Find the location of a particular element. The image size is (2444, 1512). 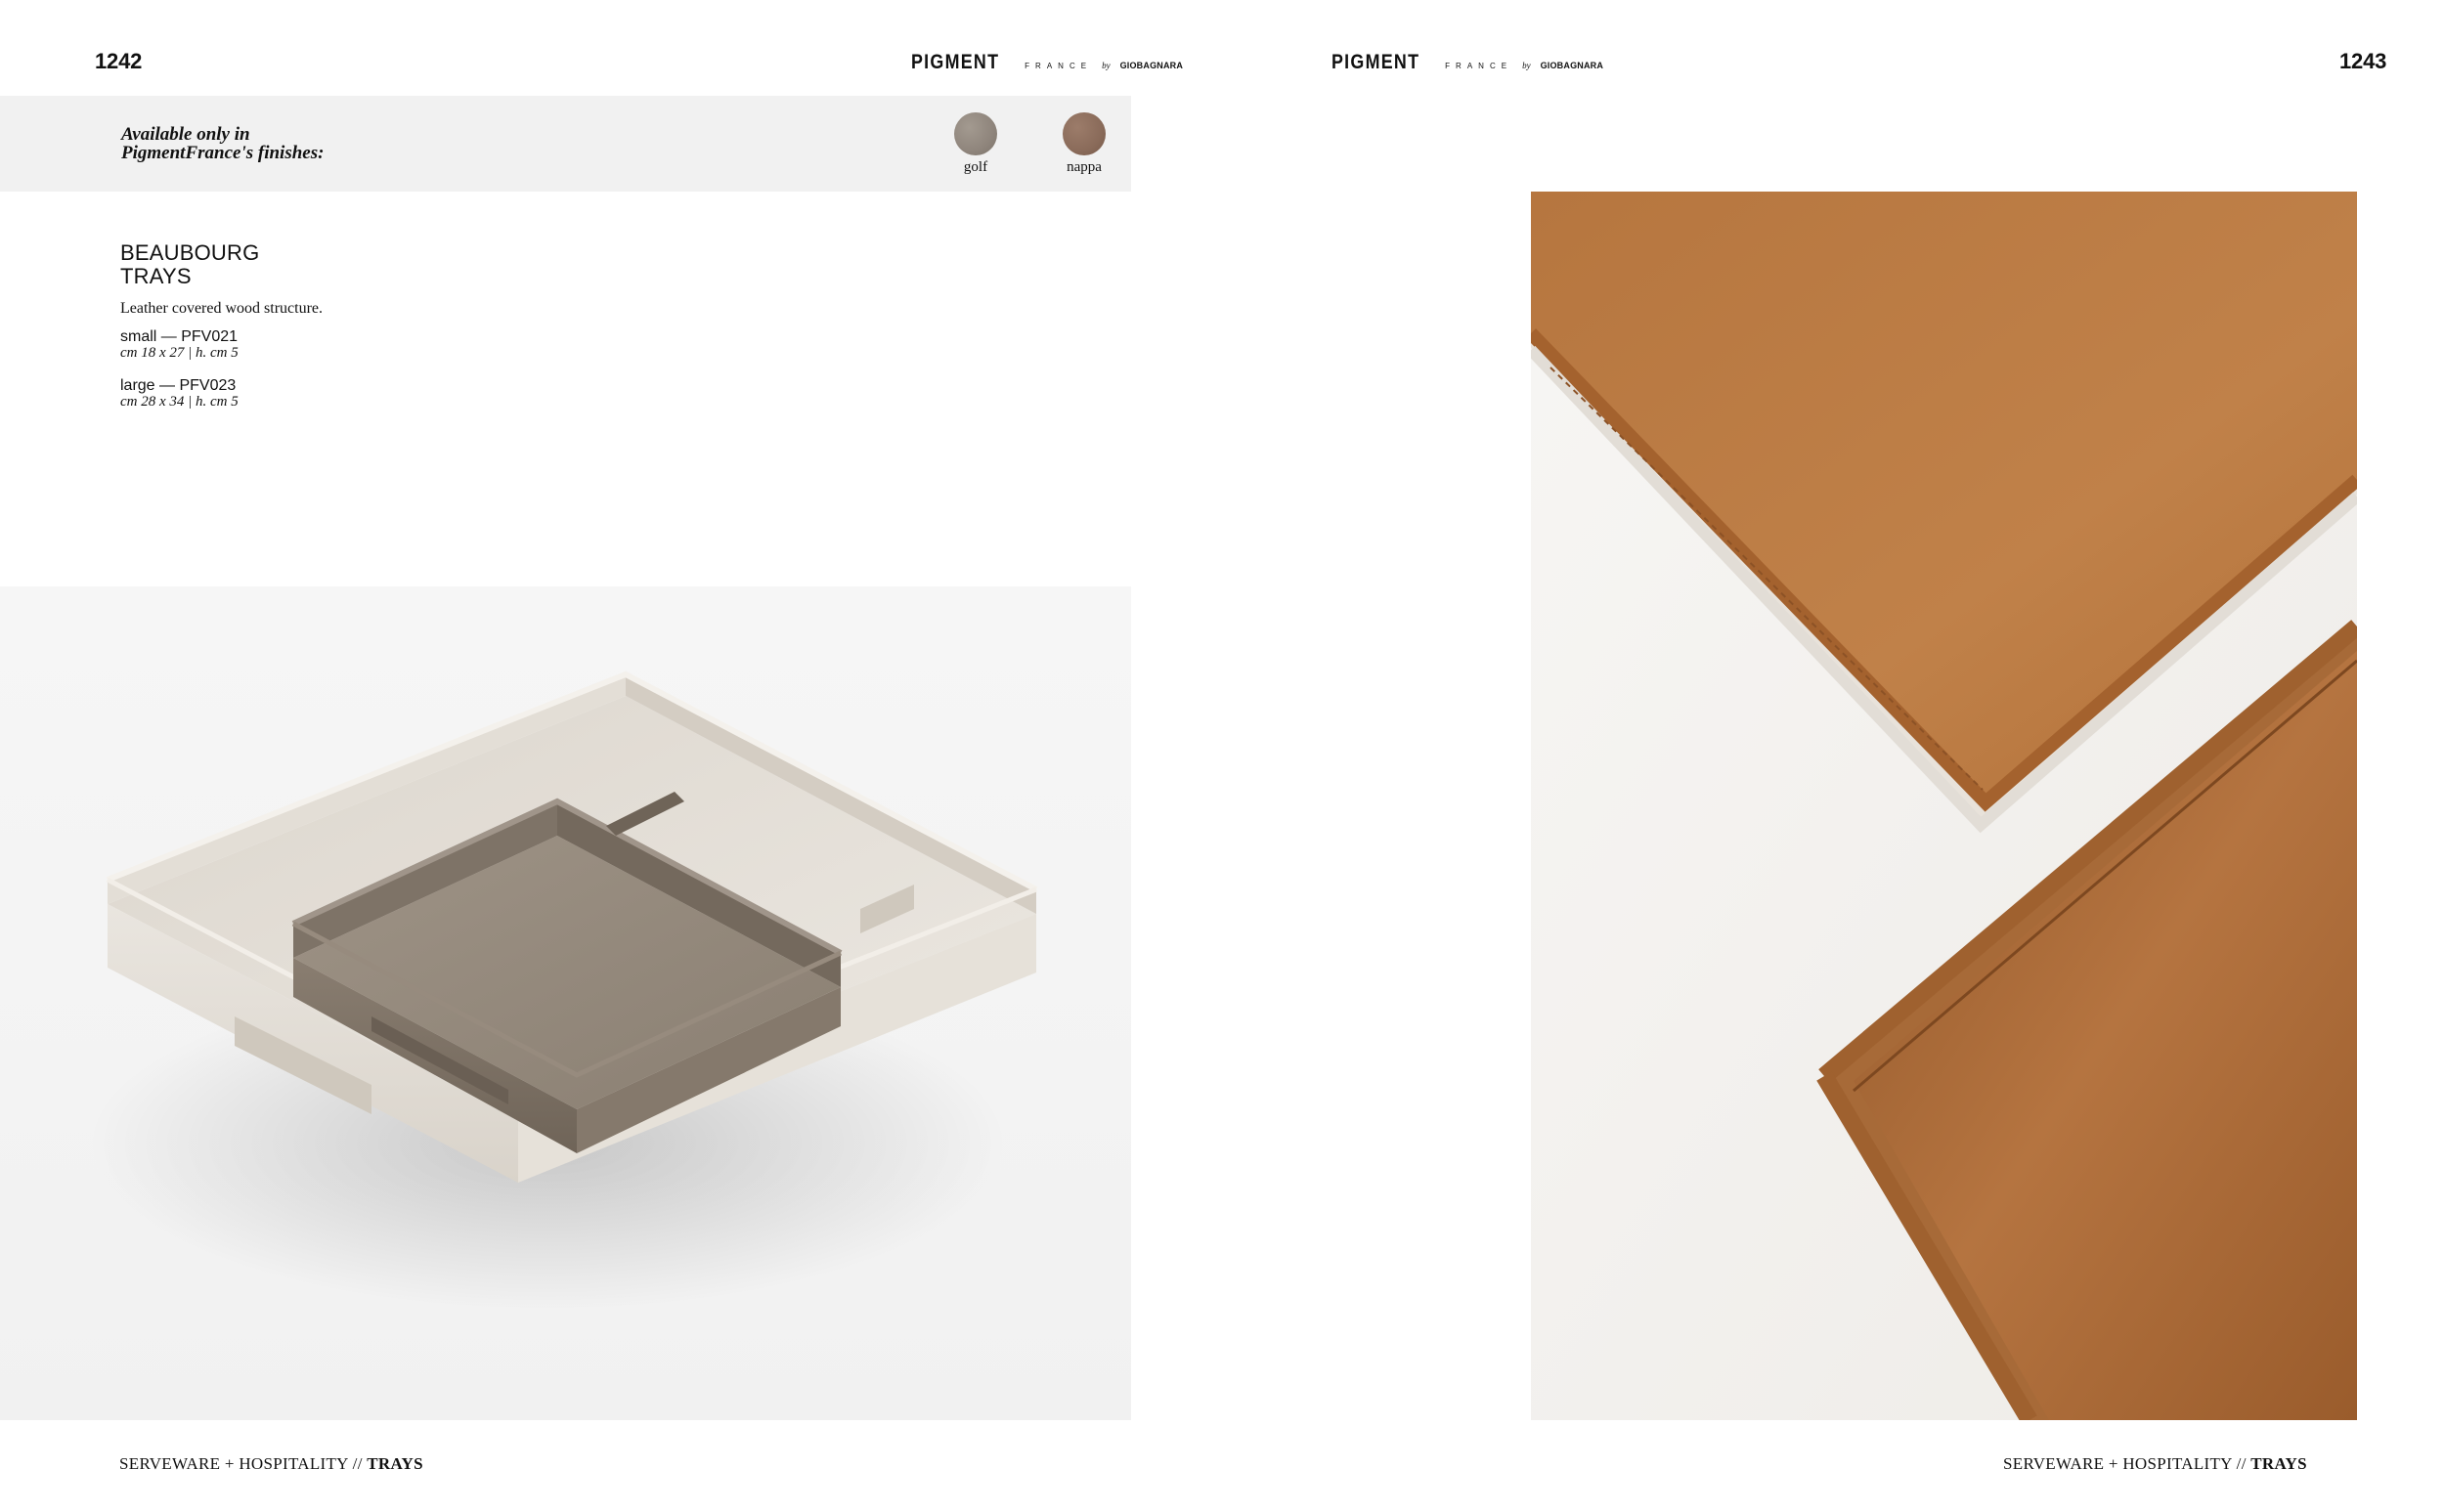

variant-small: small — PFV021 cm 18 x 27 | h. cm 5 is located at coordinates (222, 345).